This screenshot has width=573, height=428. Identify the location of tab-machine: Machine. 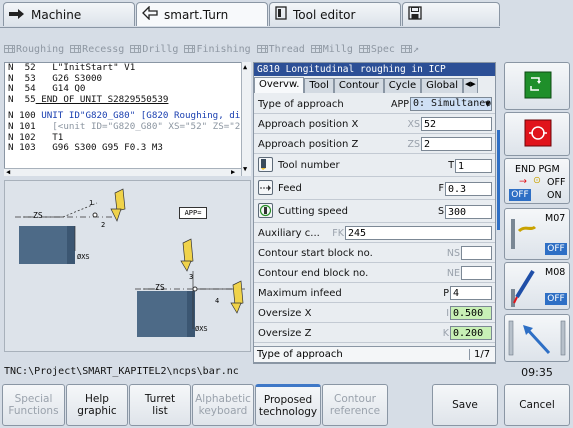
(69, 14).